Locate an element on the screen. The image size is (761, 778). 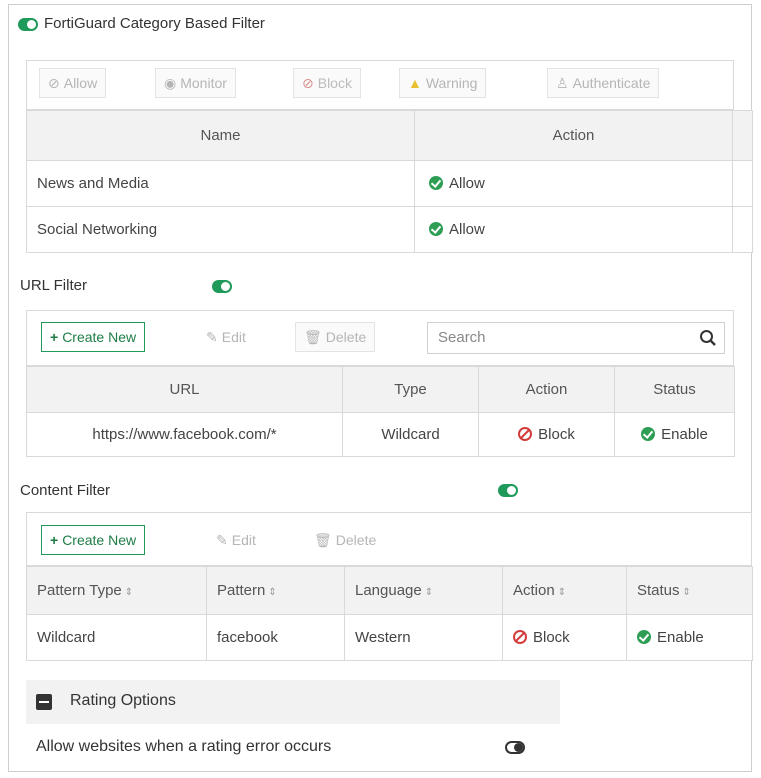
fortiguard-title: FortiGuard Category Based Filter is located at coordinates (154, 23).